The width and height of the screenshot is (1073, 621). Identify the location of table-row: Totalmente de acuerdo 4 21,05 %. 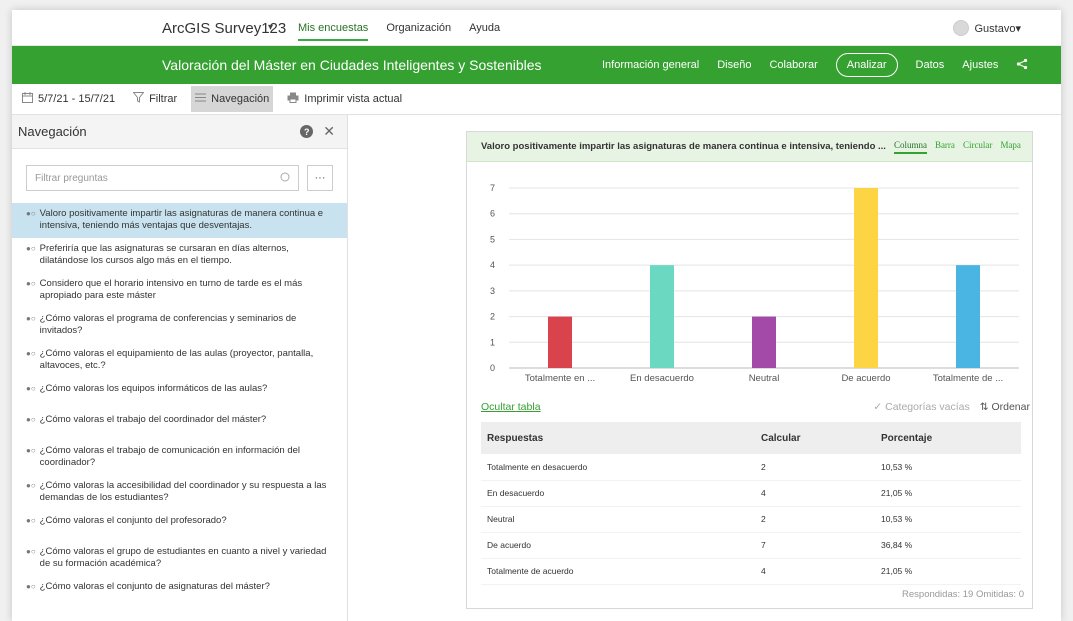
(751, 571).